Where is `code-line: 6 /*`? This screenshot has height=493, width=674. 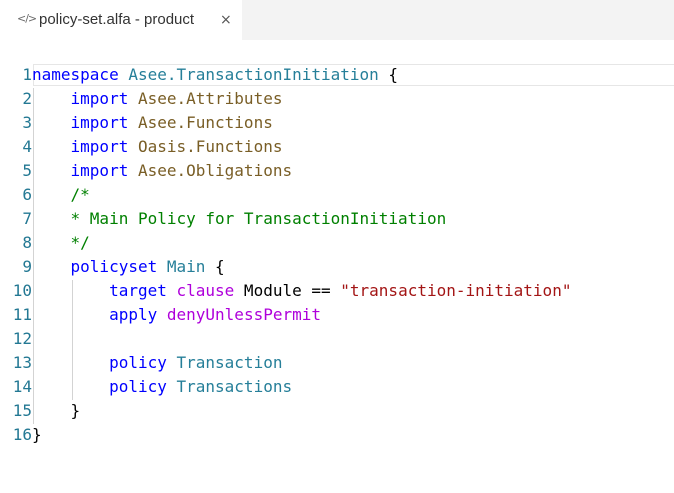 code-line: 6 /* is located at coordinates (337, 195).